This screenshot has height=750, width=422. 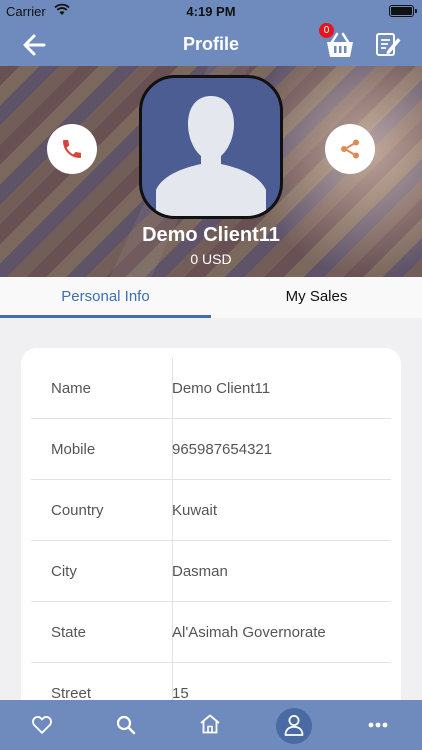 I want to click on tab-search, so click(x=126, y=725).